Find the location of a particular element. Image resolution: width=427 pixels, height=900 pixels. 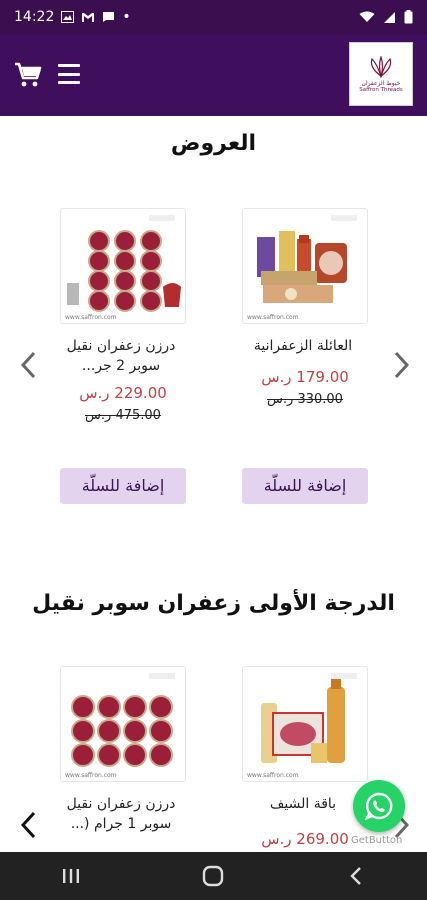

back-icon is located at coordinates (355, 876).